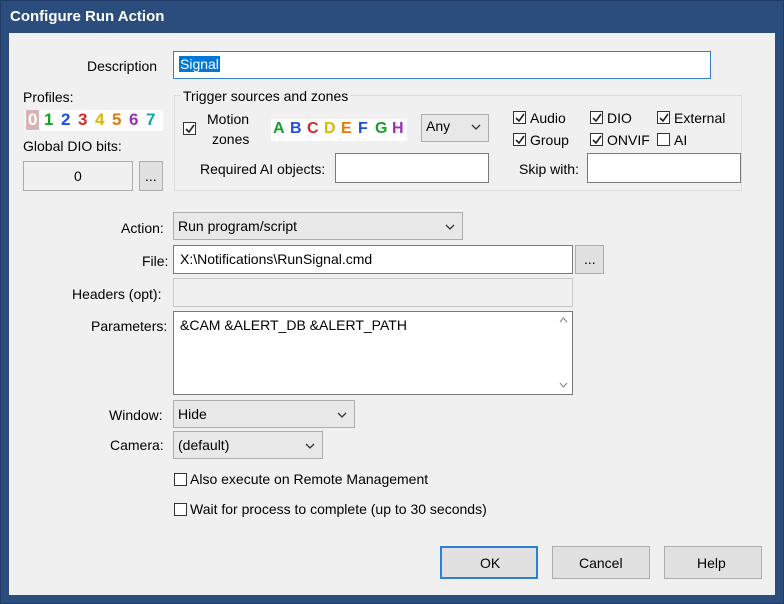 The width and height of the screenshot is (784, 604). What do you see at coordinates (398, 129) in the screenshot?
I see `zone-H: H` at bounding box center [398, 129].